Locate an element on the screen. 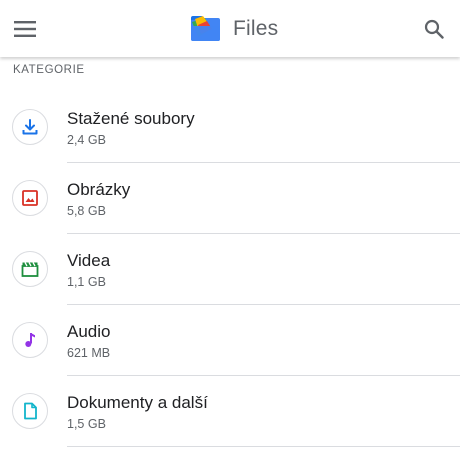 This screenshot has height=459, width=460. download-icon is located at coordinates (30, 127).